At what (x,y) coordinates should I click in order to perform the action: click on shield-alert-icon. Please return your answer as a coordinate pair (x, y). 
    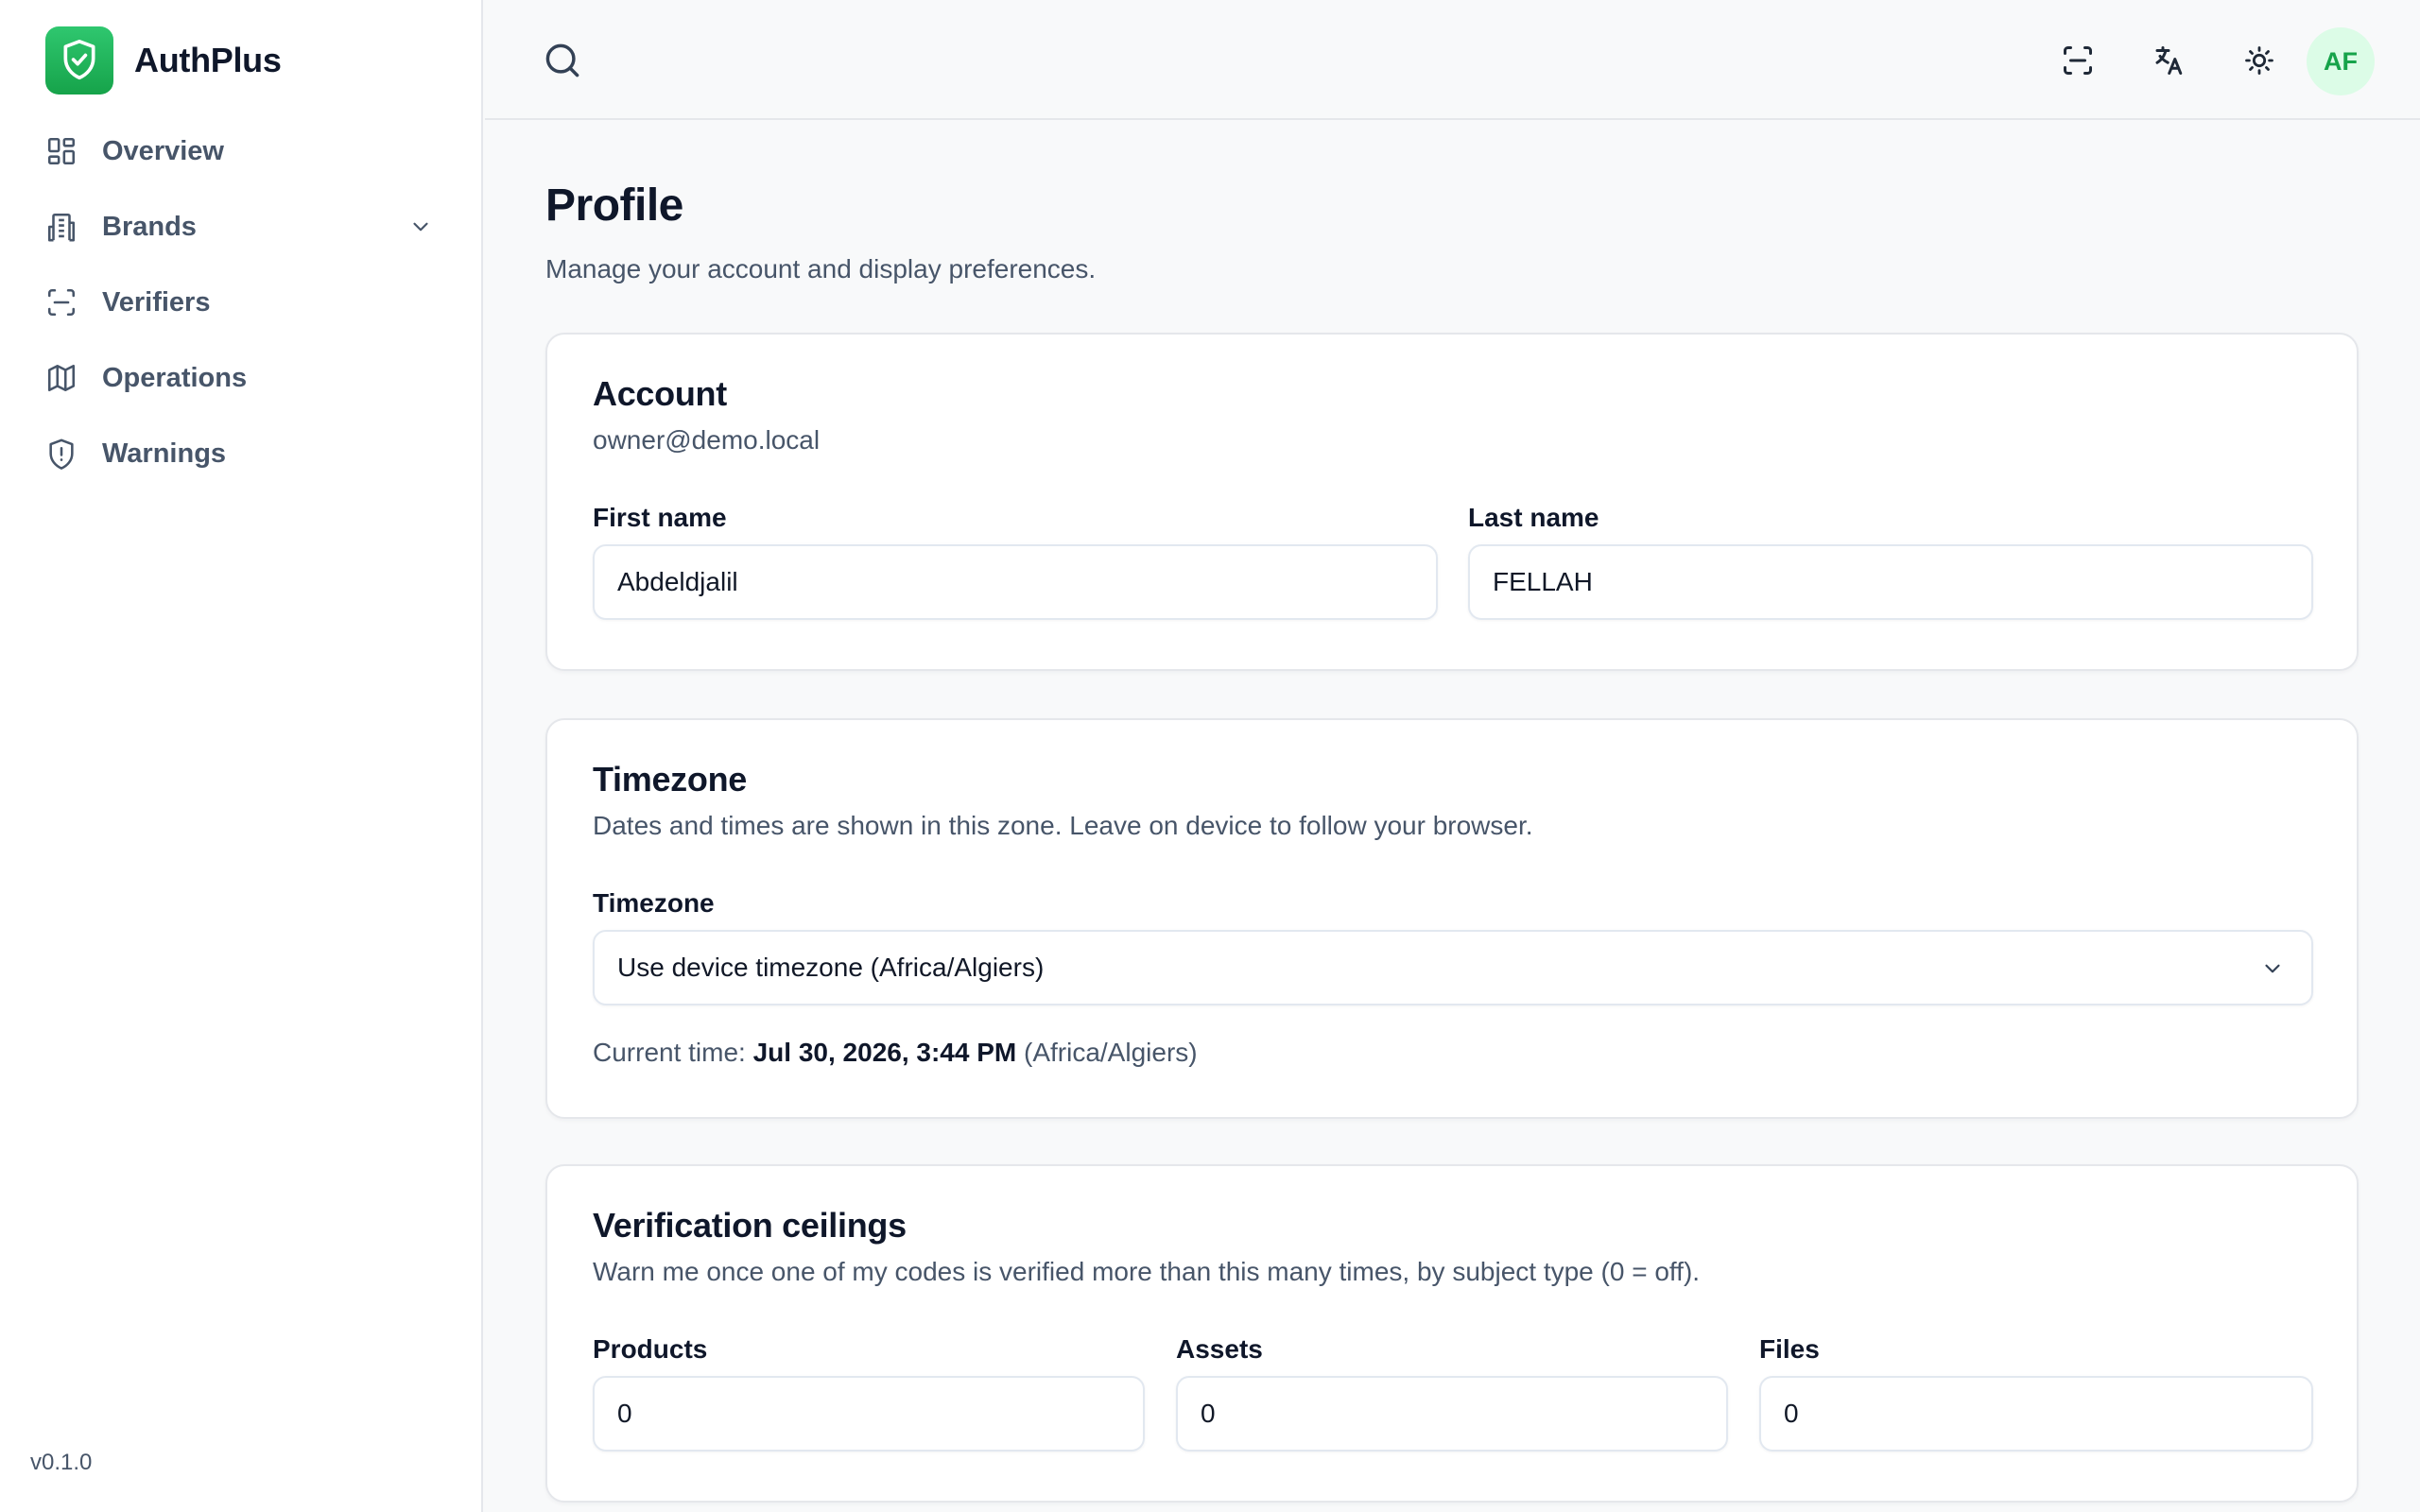
    Looking at the image, I should click on (61, 454).